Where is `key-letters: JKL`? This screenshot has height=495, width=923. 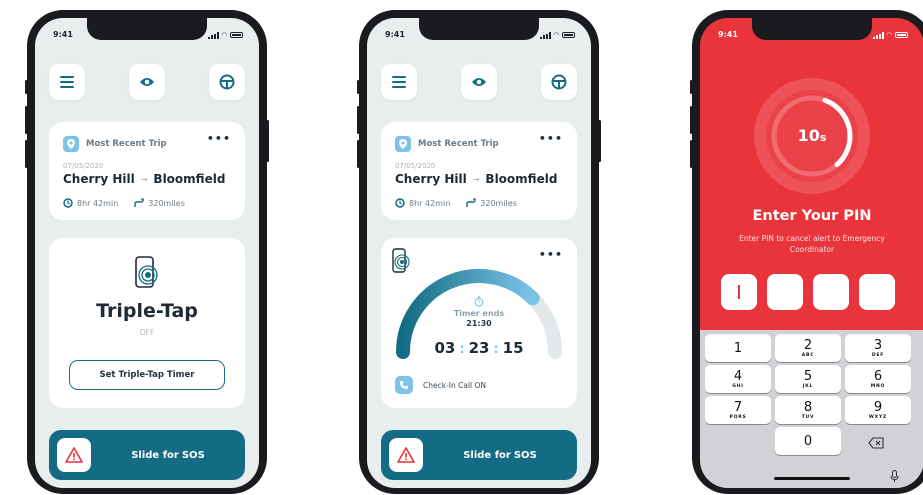 key-letters: JKL is located at coordinates (808, 386).